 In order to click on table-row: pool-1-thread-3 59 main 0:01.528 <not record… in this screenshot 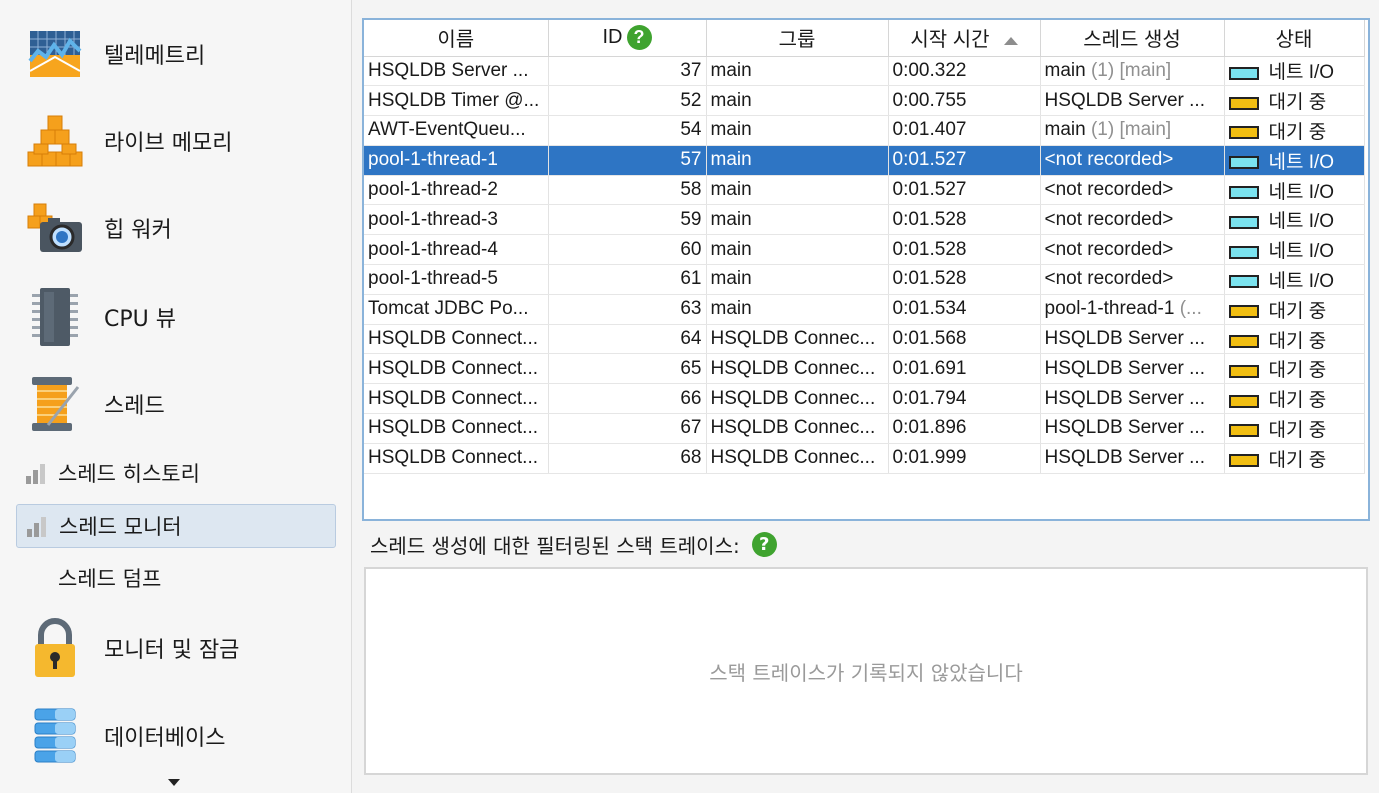, I will do `click(864, 220)`.